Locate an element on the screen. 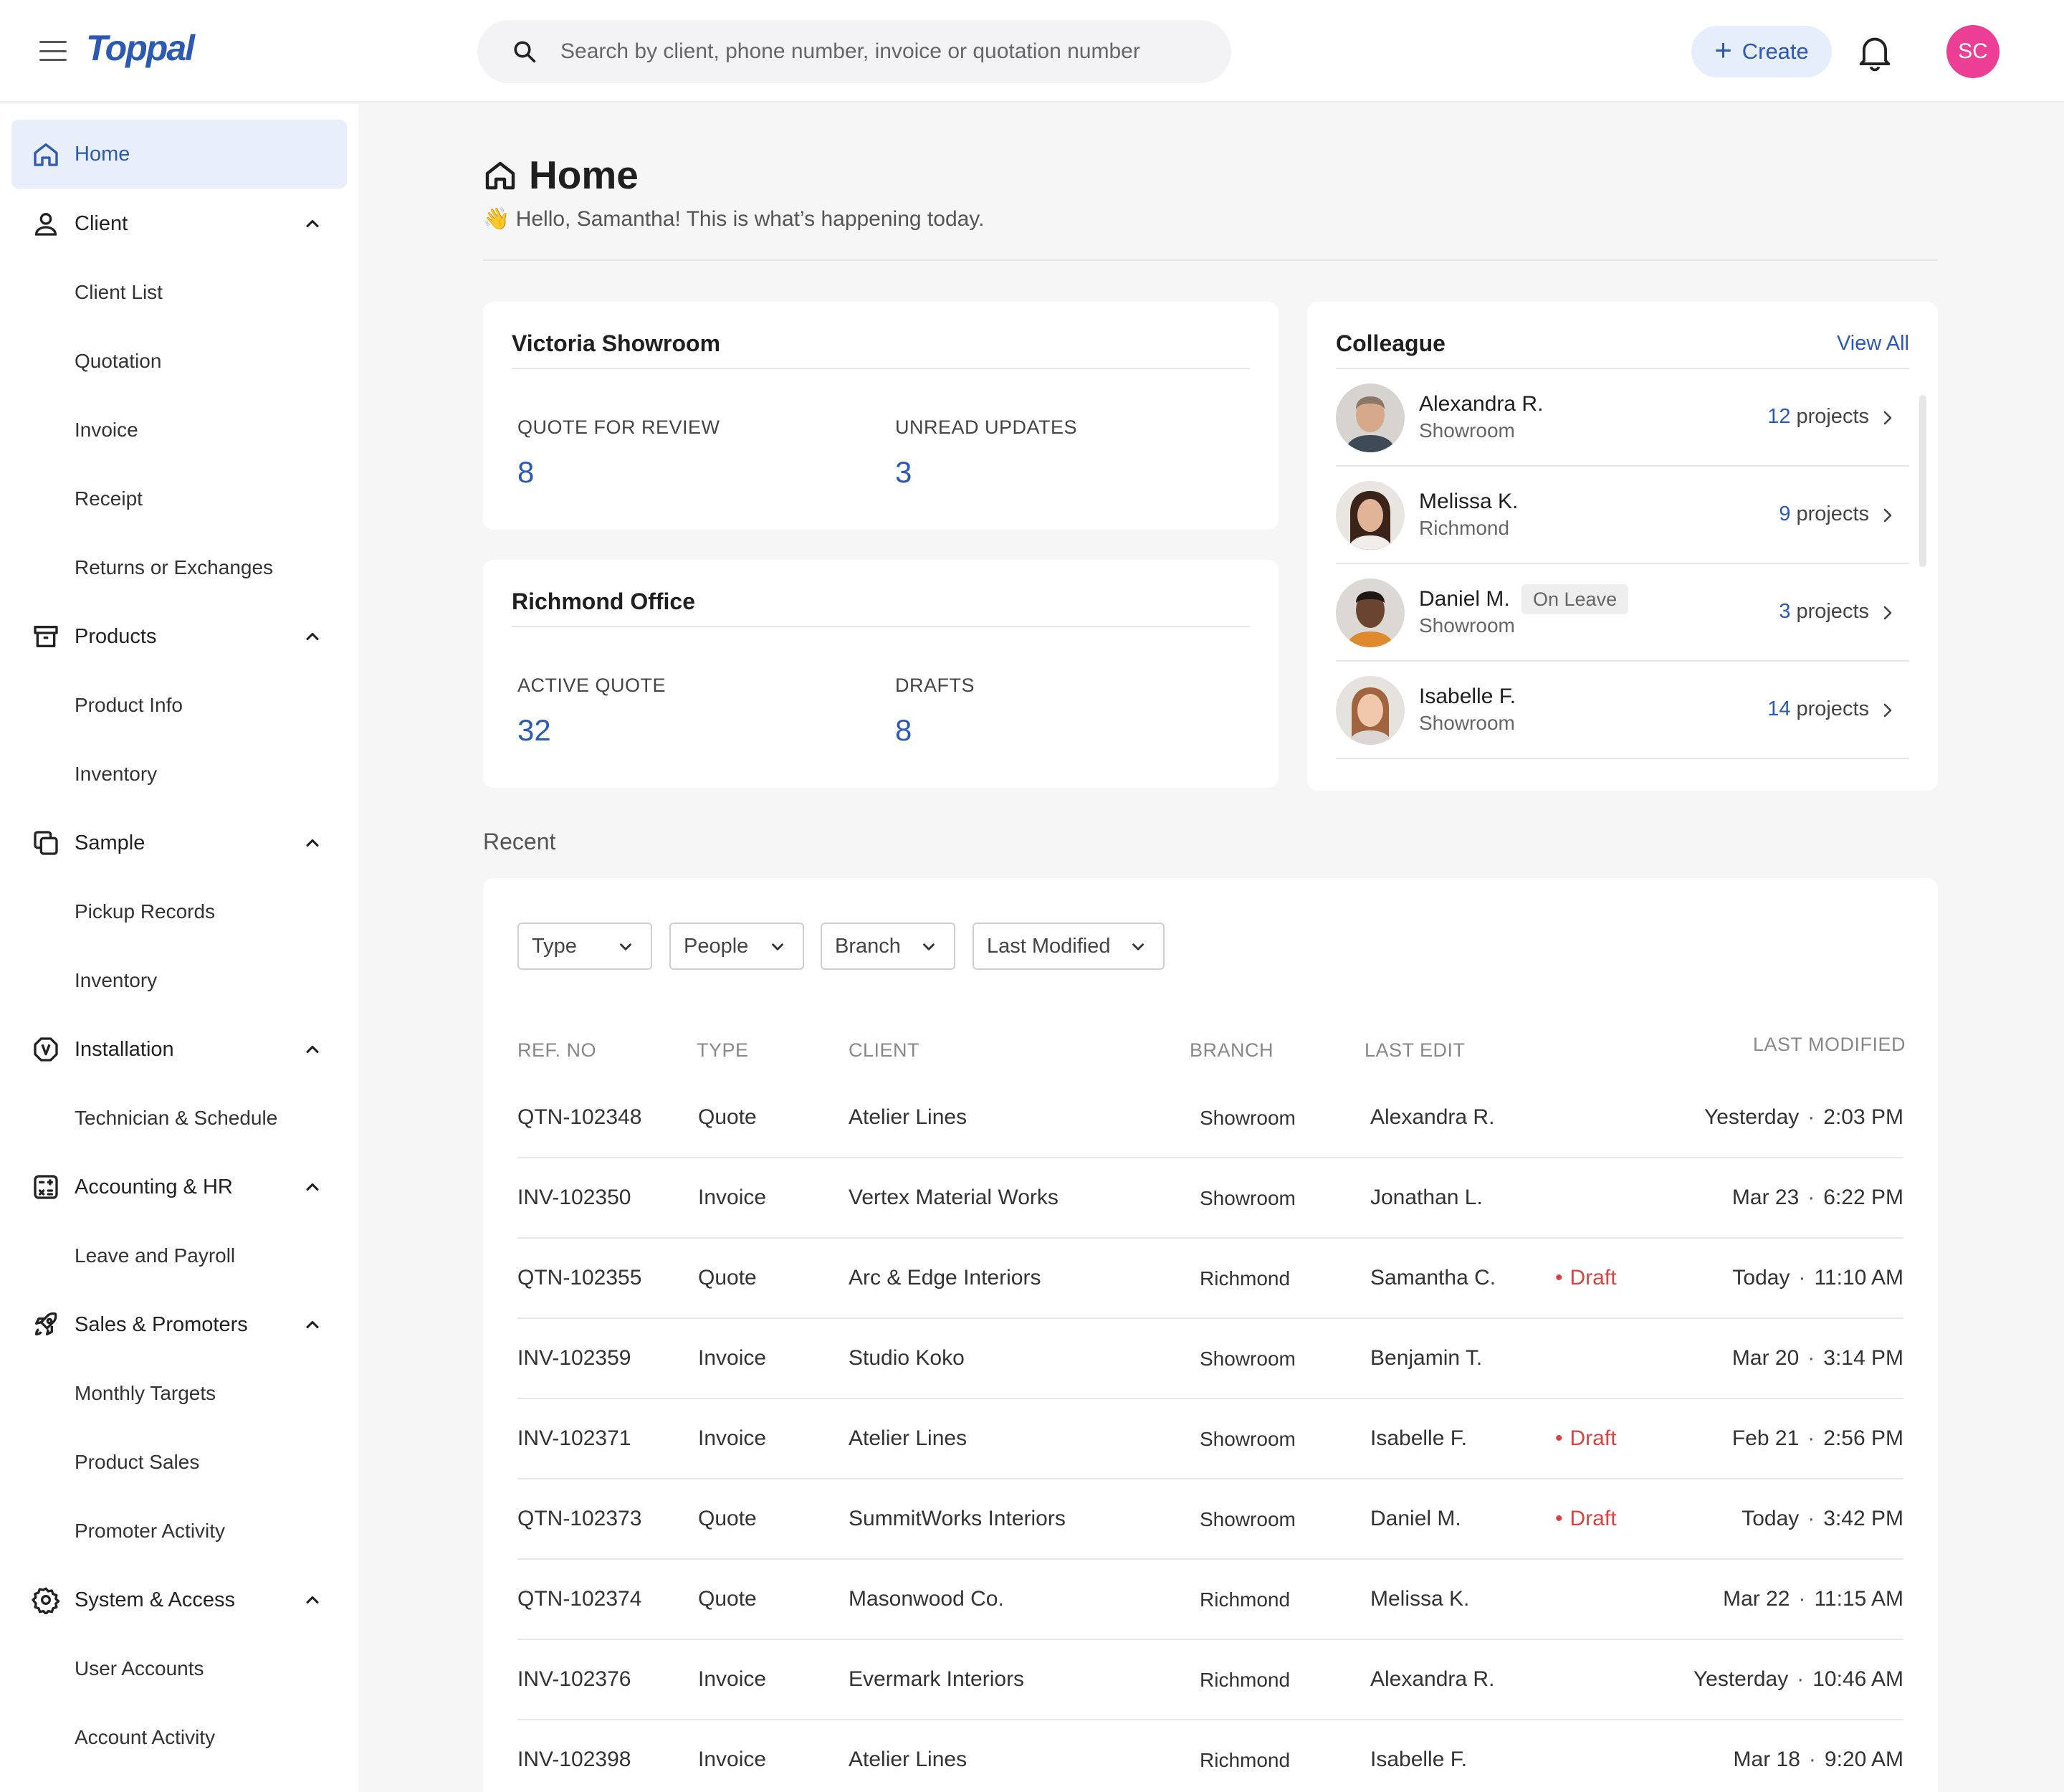 The height and width of the screenshot is (1792, 2064). colleague-row: Alexandra R. Showroom 12 projects is located at coordinates (1622, 418).